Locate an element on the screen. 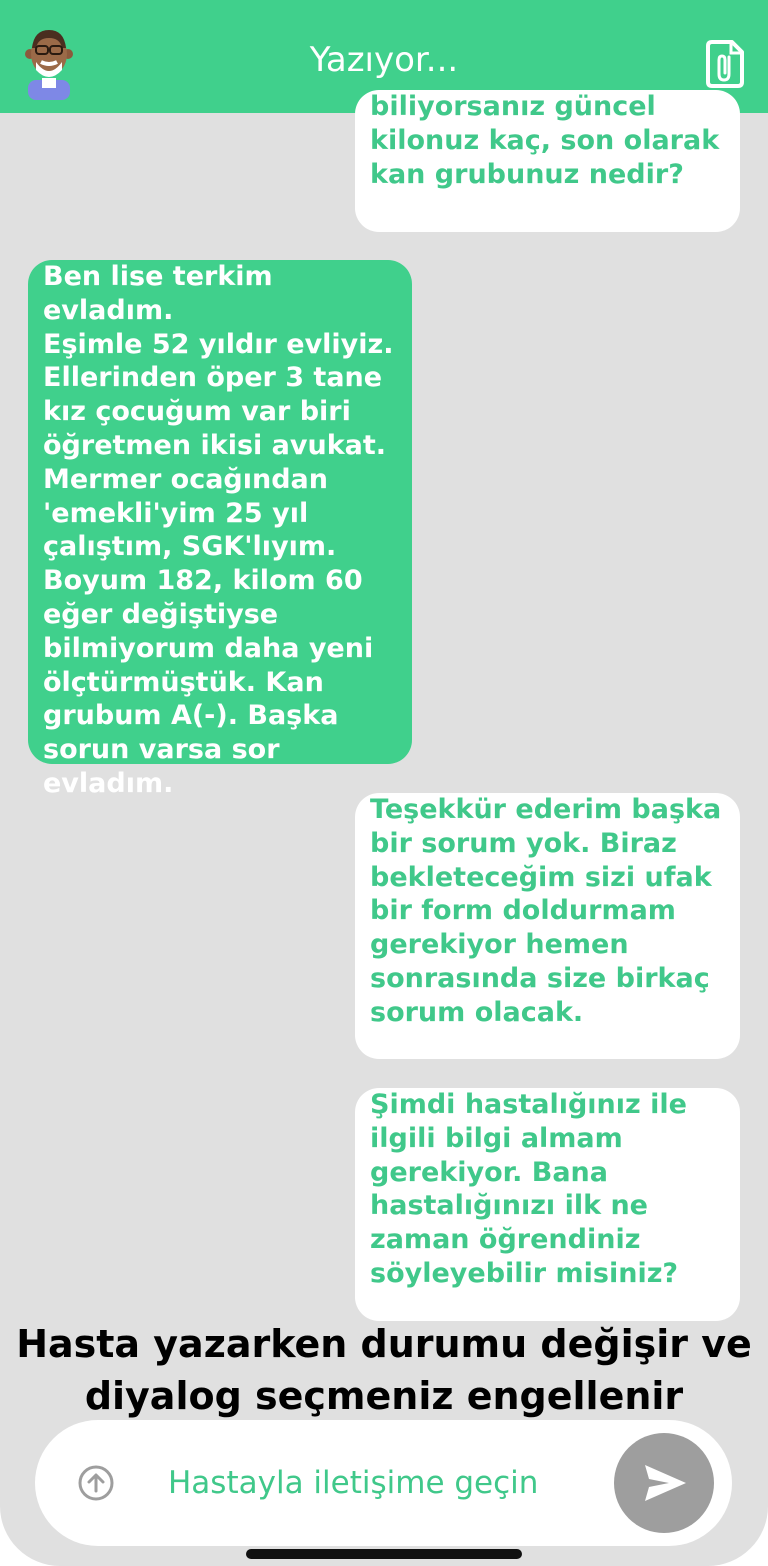 Image resolution: width=768 pixels, height=1566 pixels. home-indicator is located at coordinates (384, 1554).